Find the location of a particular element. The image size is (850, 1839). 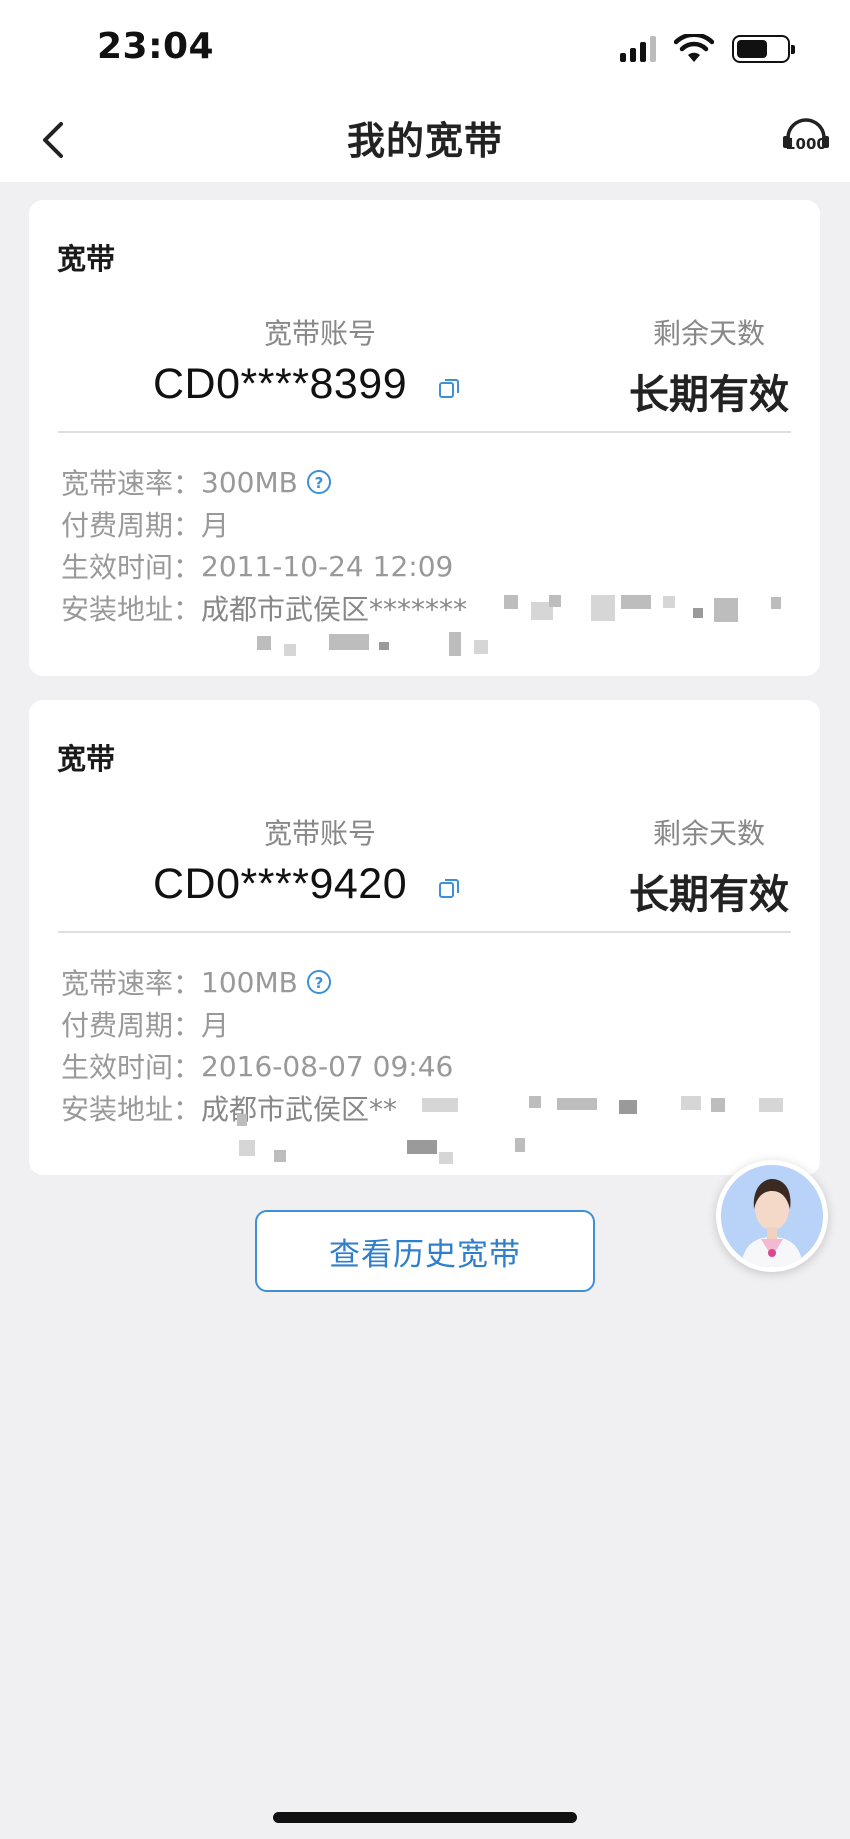

effective-row: 生效时间： 2016-08-07 09:46 is located at coordinates (257, 1066).